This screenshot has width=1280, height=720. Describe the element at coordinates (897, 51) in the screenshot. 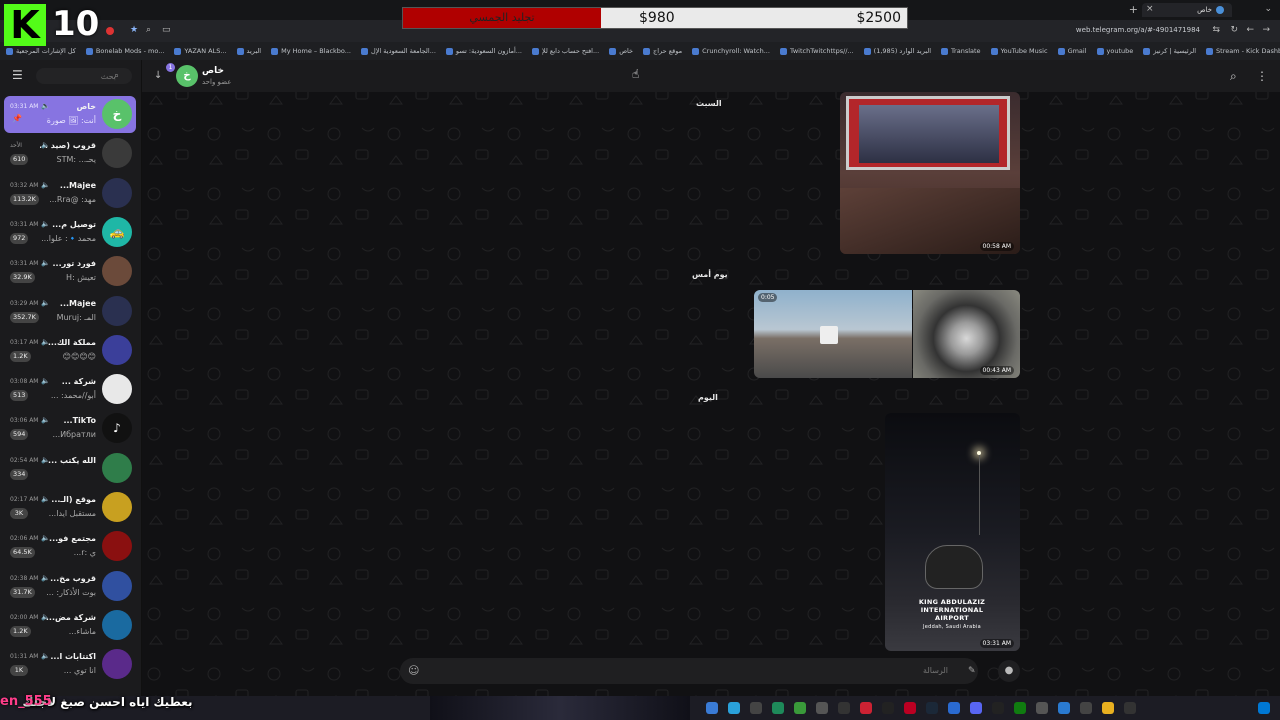

I see `bookmark-item: البريد الوارد (1,985)` at that location.